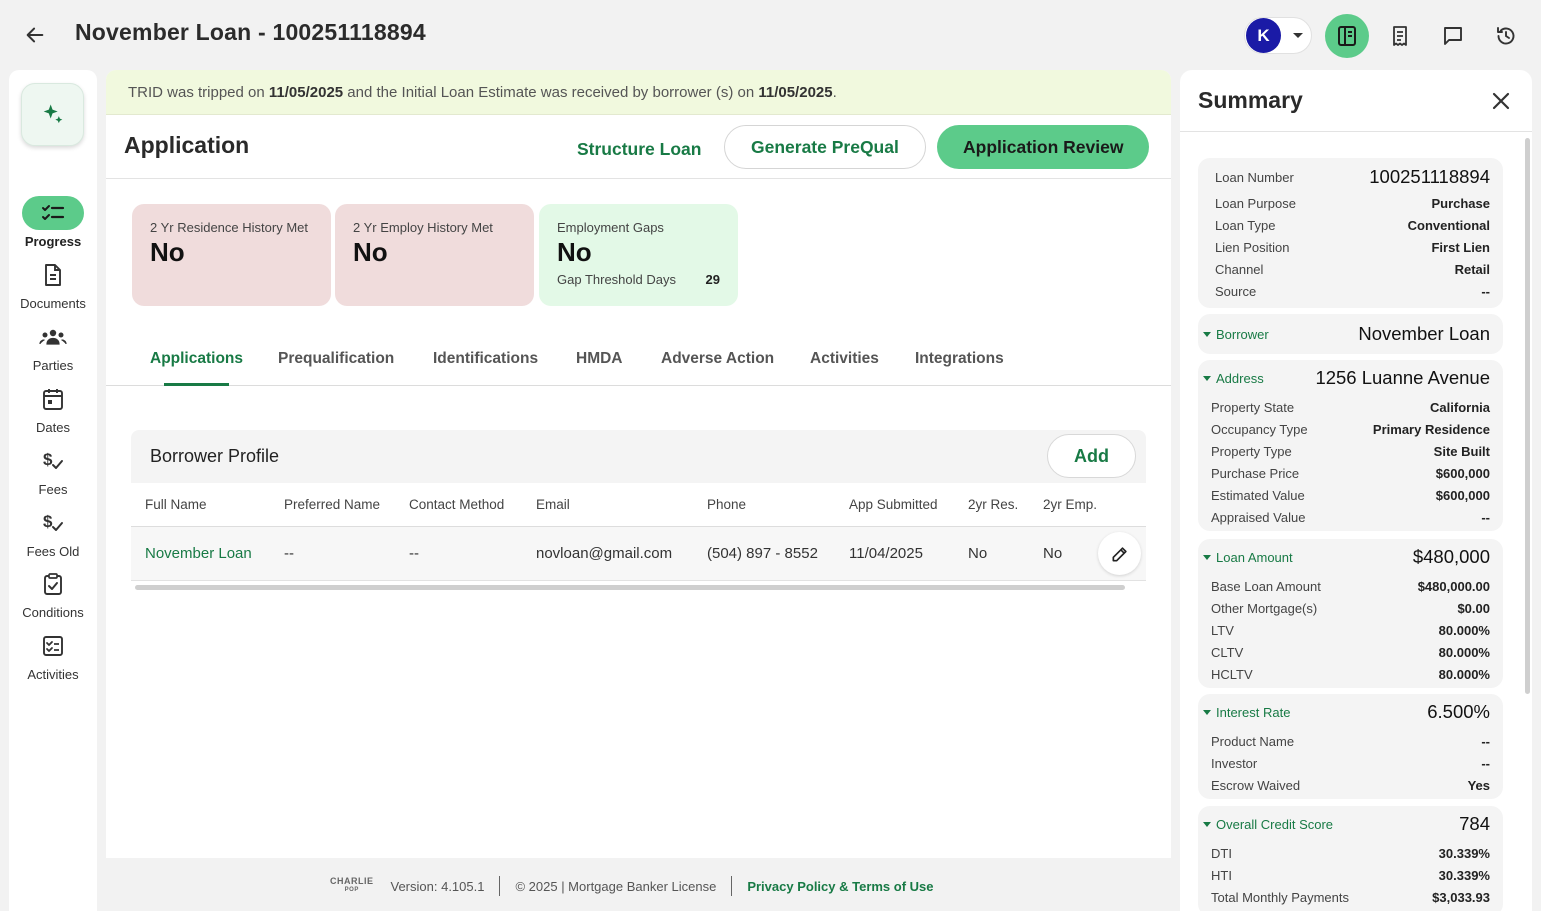 This screenshot has width=1541, height=911. What do you see at coordinates (53, 470) in the screenshot?
I see `nav-item-fees: $ Fees` at bounding box center [53, 470].